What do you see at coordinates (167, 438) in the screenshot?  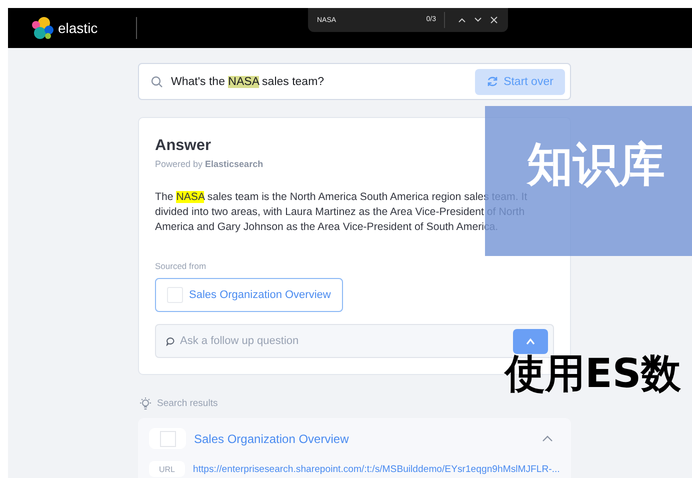 I see `document-icon` at bounding box center [167, 438].